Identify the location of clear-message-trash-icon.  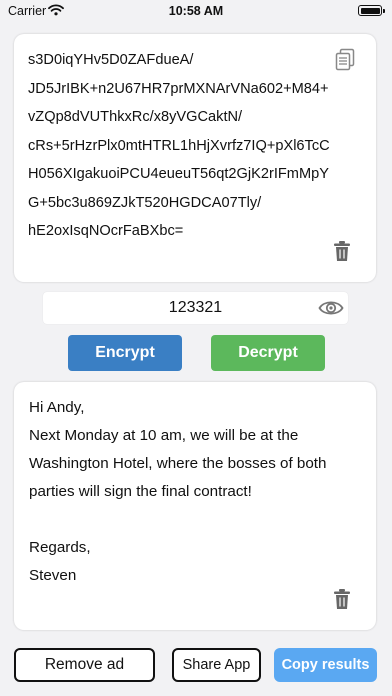
(344, 600).